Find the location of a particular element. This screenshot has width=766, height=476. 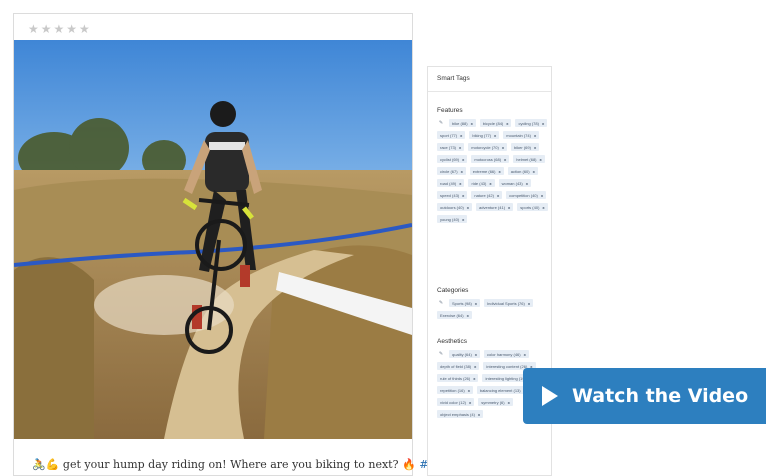

tag-label: sports (40) is located at coordinates (530, 207).